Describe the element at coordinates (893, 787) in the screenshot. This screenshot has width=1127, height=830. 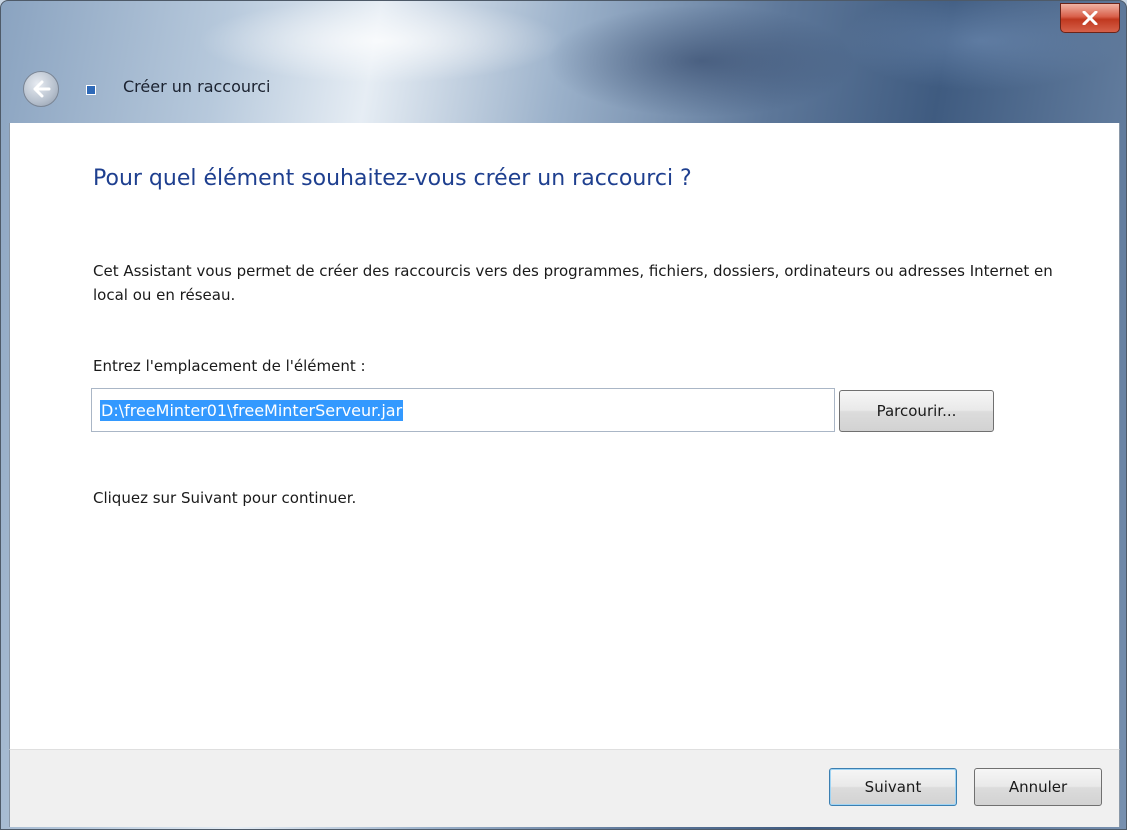
I see `next-button: Suivant` at that location.